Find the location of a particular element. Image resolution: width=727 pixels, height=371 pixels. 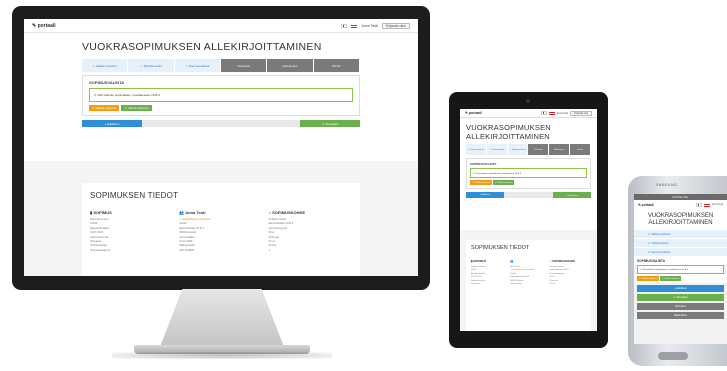

detail-line: Syntymäaika is located at coordinates (516, 284).